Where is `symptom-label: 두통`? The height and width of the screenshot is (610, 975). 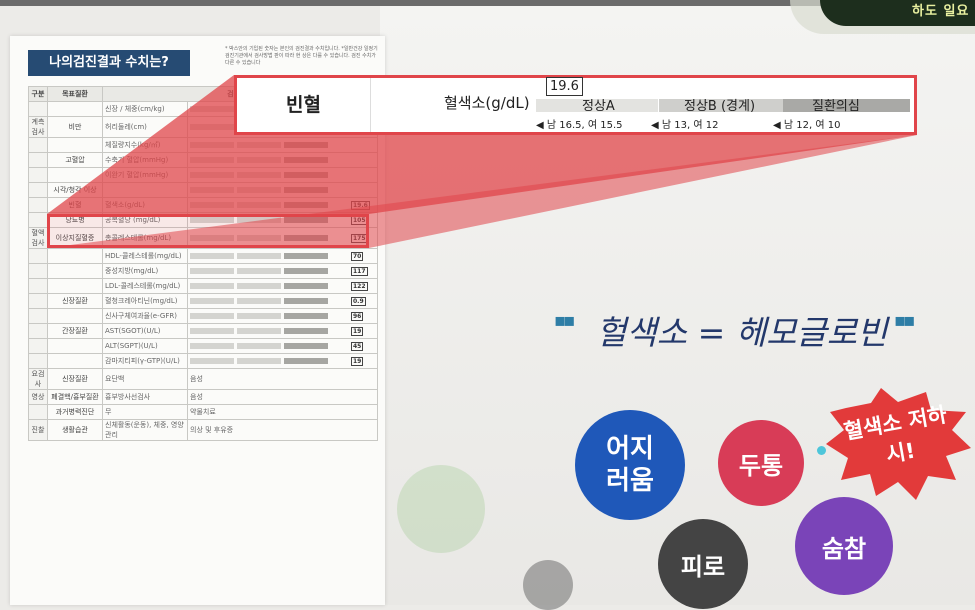
symptom-label: 두통 is located at coordinates (761, 465).